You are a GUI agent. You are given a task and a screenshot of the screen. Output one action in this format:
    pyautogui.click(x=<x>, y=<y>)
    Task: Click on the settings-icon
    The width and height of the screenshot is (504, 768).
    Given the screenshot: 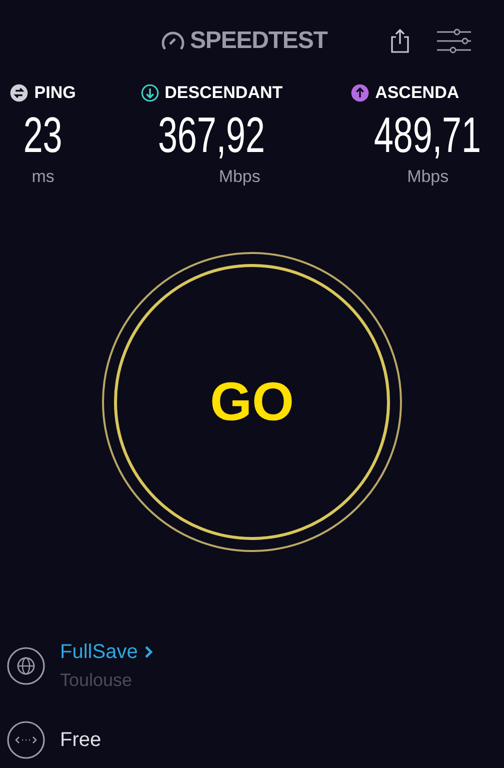 What is the action you would take?
    pyautogui.click(x=454, y=41)
    